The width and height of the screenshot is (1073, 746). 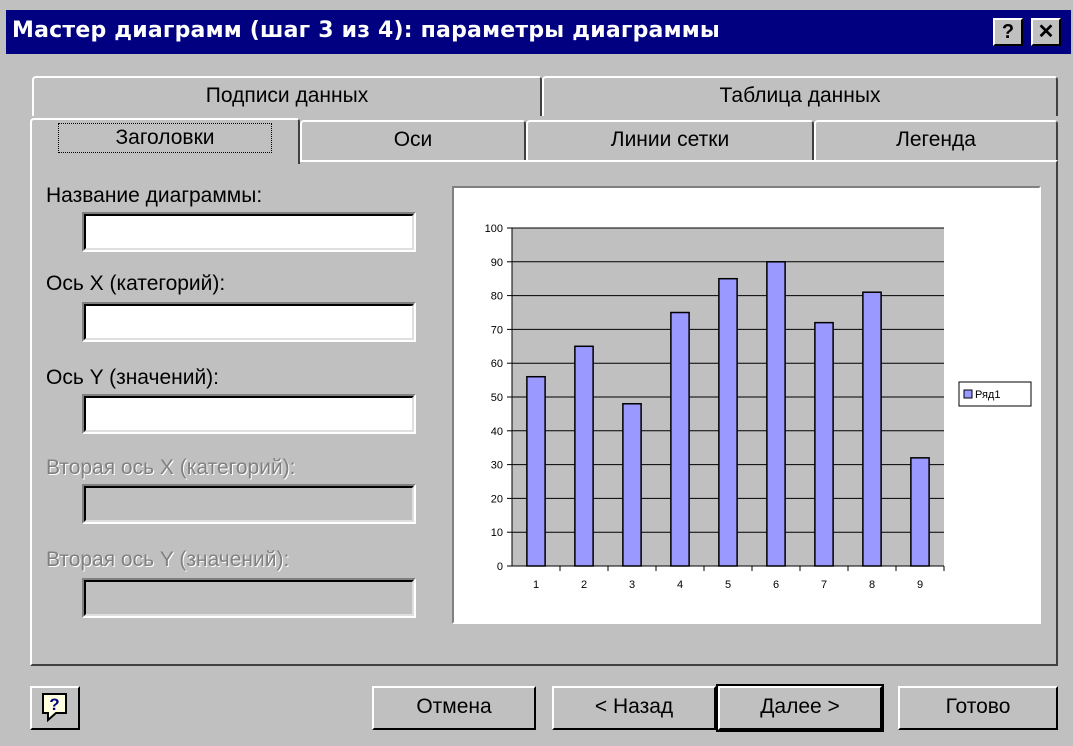 What do you see at coordinates (154, 195) in the screenshot?
I see `chart-title-label: Название диаграммы:` at bounding box center [154, 195].